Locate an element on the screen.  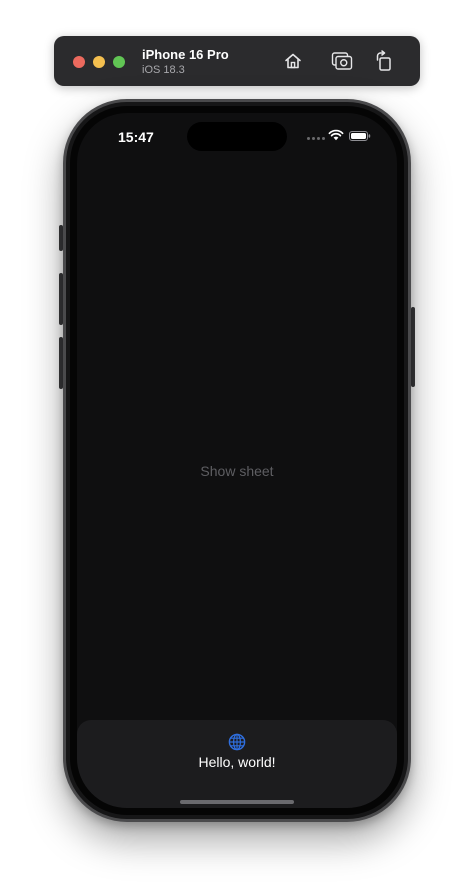
bottom-sheet: Hello, world! is located at coordinates (237, 764).